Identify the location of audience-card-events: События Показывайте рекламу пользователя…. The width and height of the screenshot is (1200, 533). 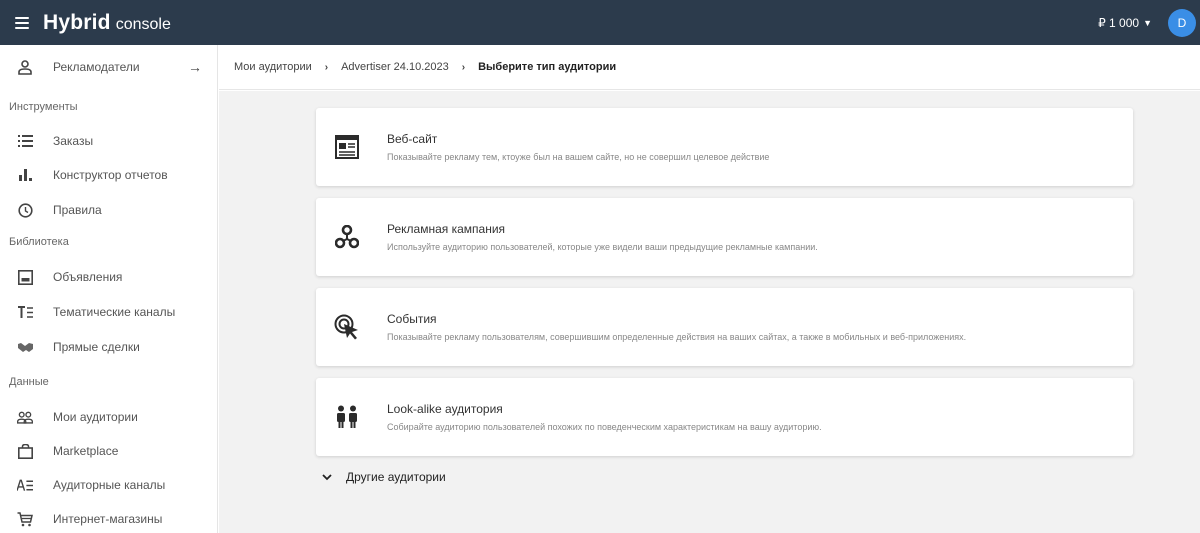
(724, 327).